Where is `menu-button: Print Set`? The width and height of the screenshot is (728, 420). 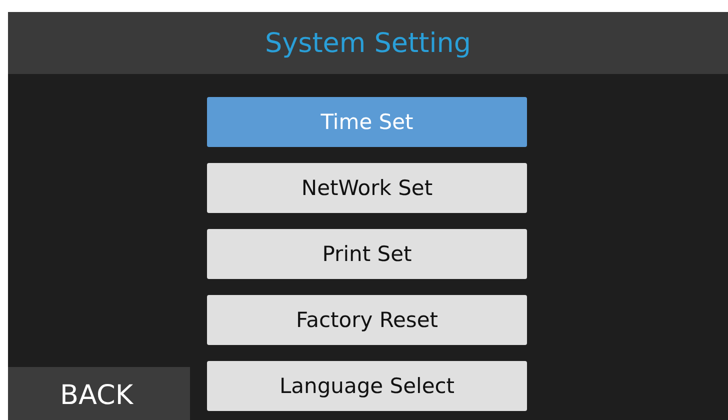 menu-button: Print Set is located at coordinates (367, 254).